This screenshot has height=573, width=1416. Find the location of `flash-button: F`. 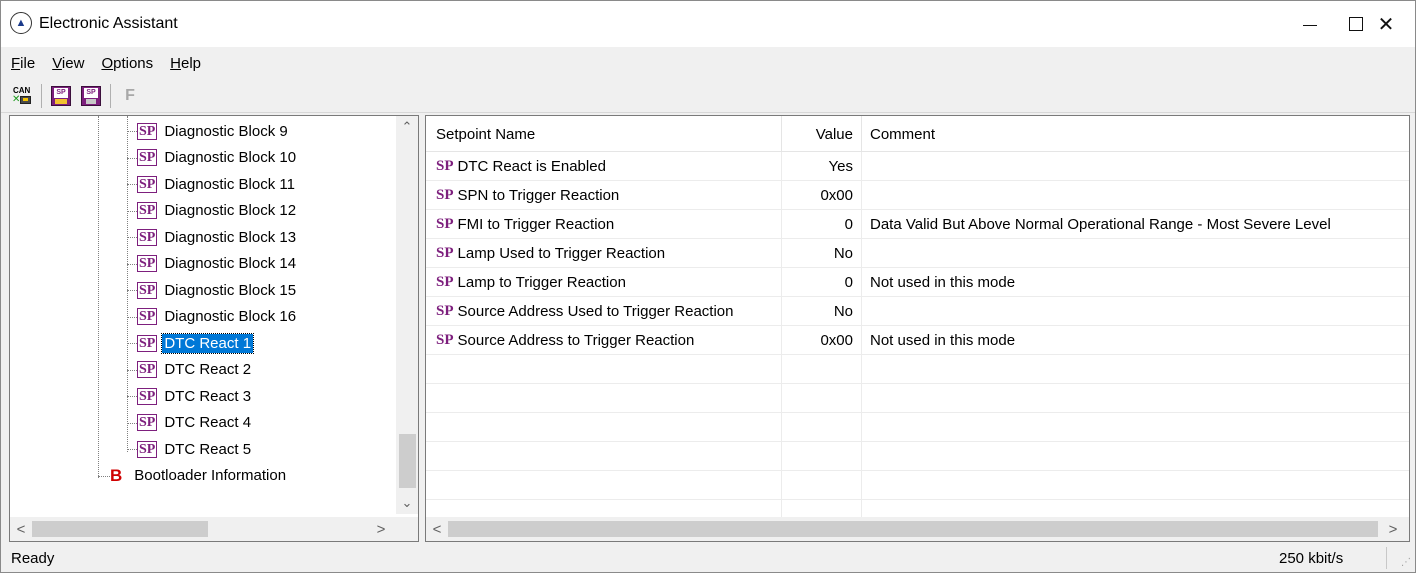

flash-button: F is located at coordinates (130, 96).